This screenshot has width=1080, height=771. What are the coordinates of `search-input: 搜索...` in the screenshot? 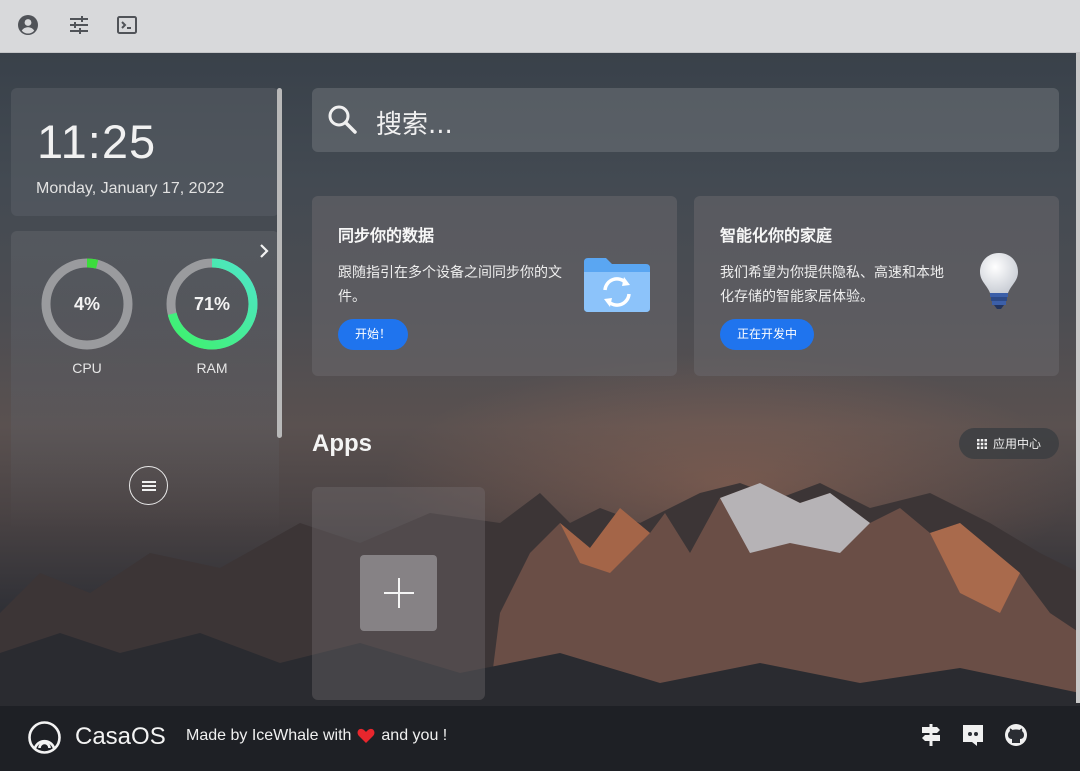 It's located at (414, 122).